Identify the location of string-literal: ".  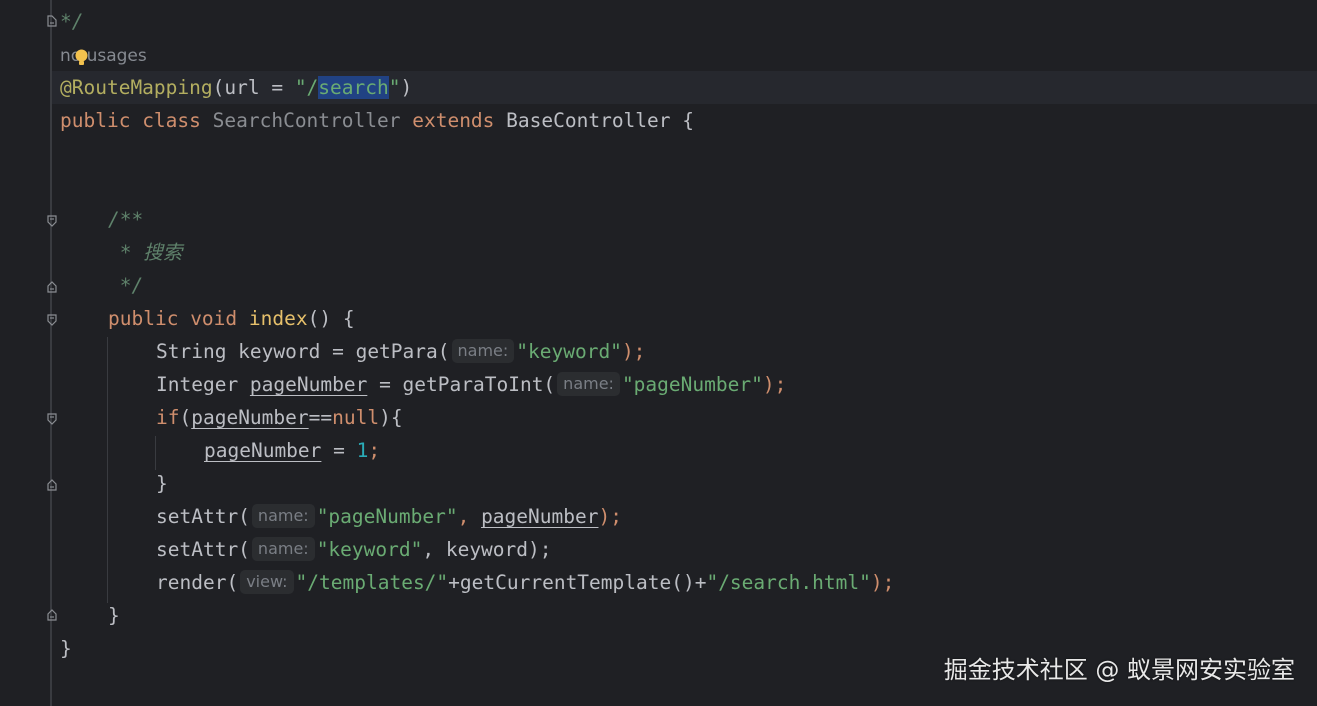
(394, 87).